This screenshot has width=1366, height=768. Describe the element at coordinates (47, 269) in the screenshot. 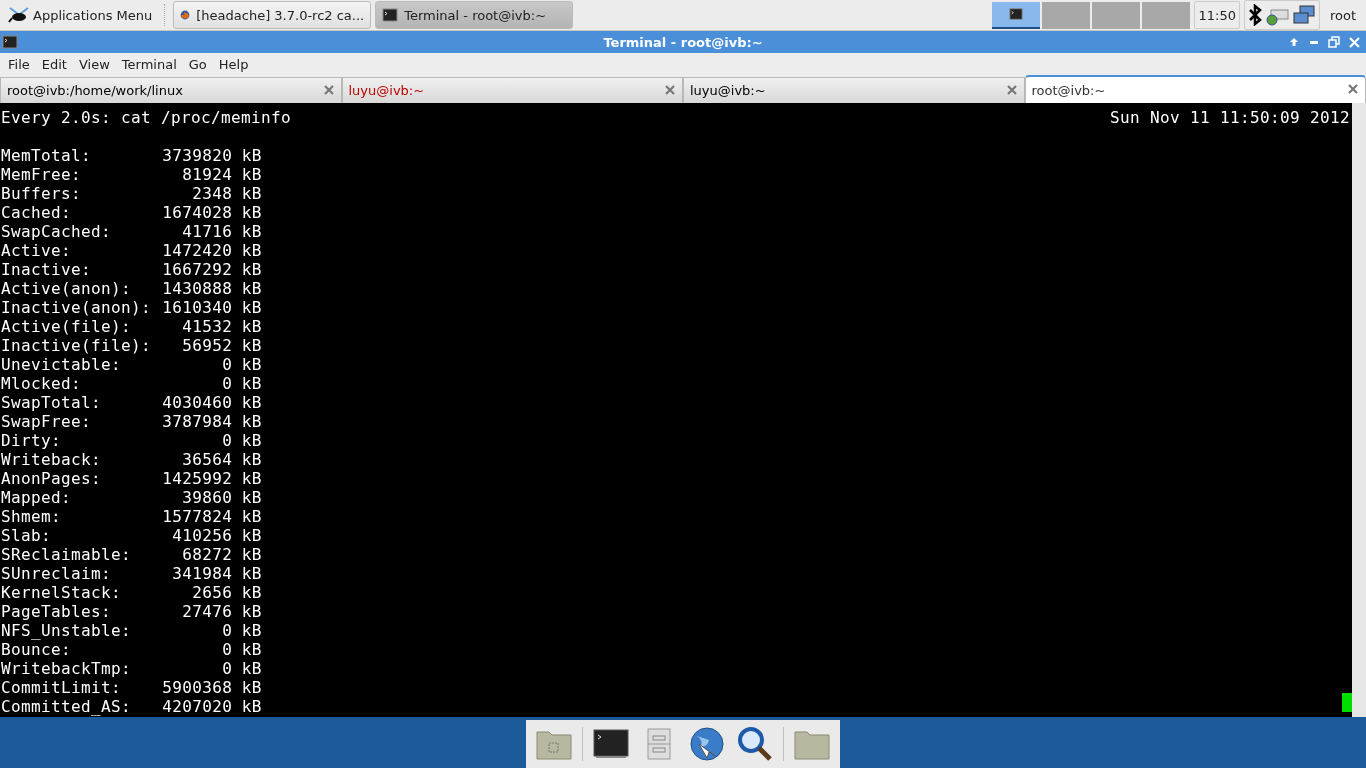

I see `meminfo-label: Inactive:` at that location.